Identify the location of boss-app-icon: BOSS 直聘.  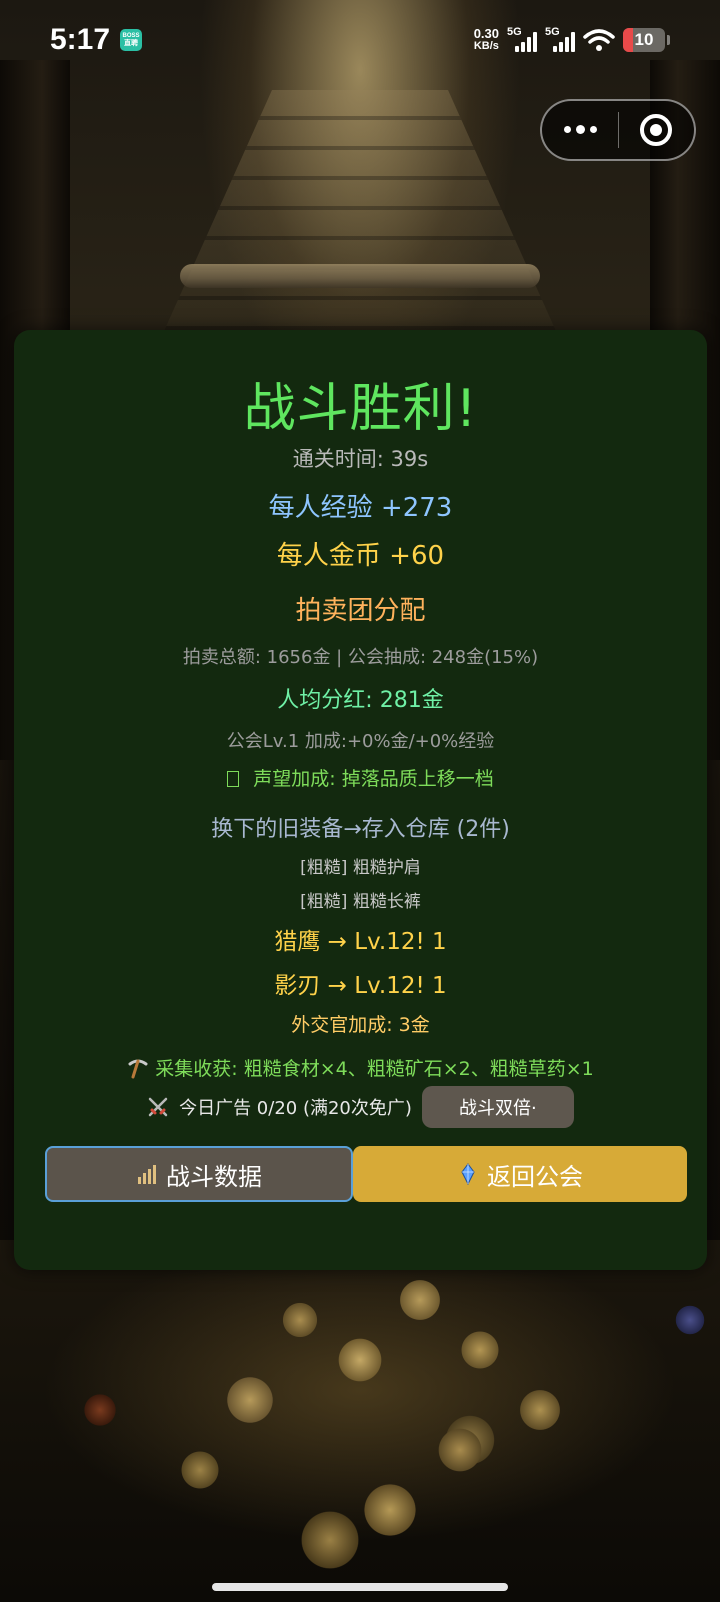
(131, 40).